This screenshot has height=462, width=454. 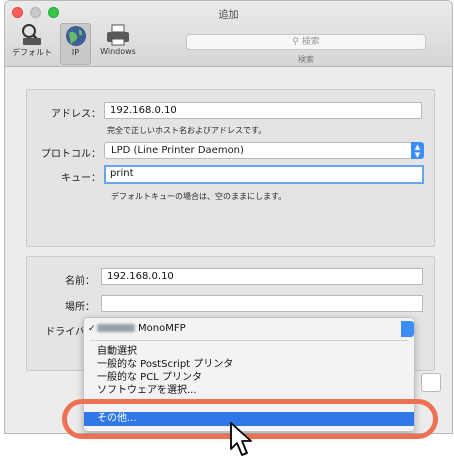 What do you see at coordinates (262, 303) in the screenshot?
I see `location-field` at bounding box center [262, 303].